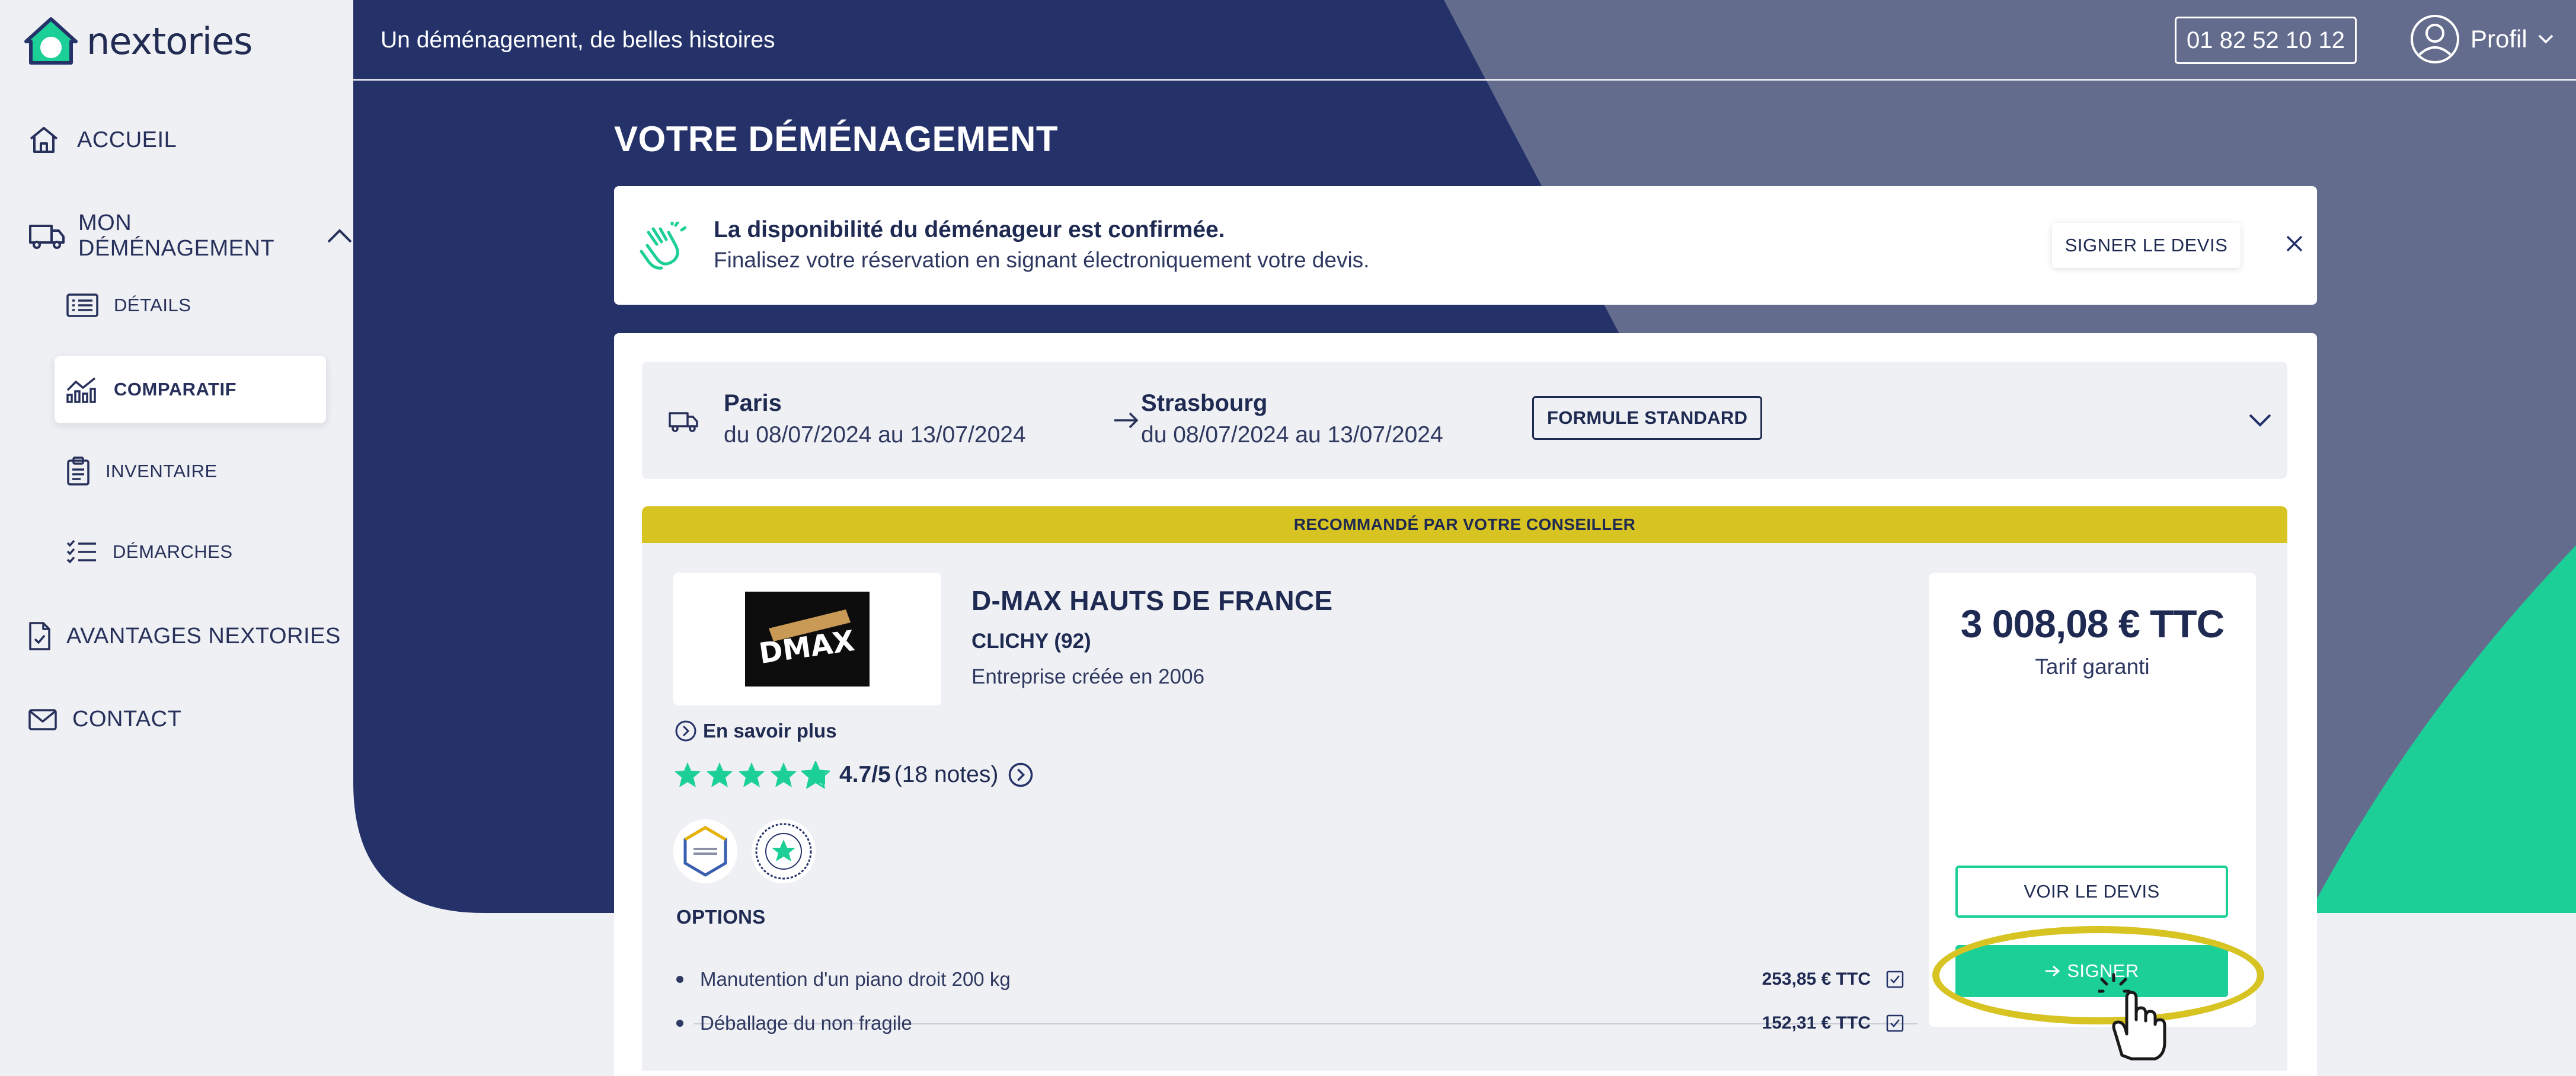 Image resolution: width=2576 pixels, height=1076 pixels. I want to click on excellence-seal-icon, so click(783, 851).